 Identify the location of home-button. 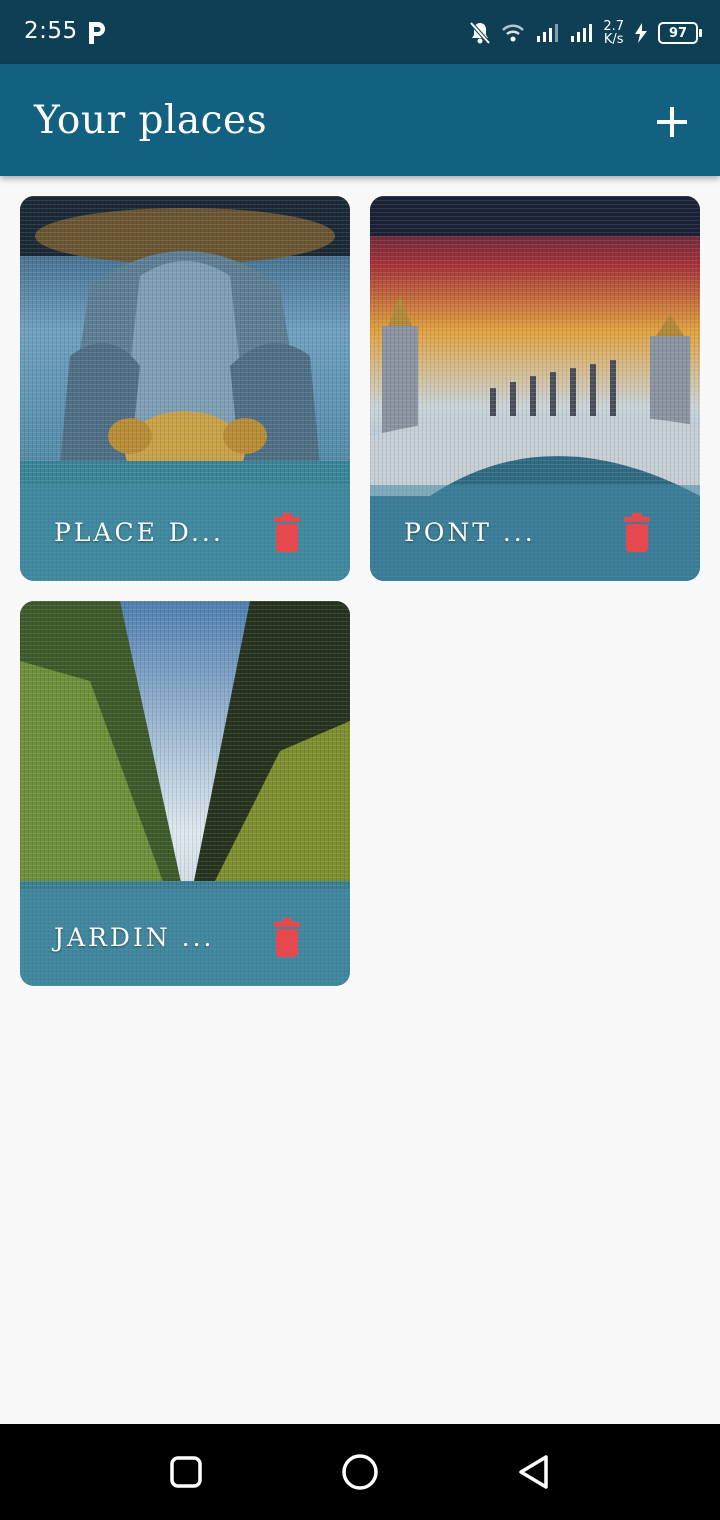
(360, 1472).